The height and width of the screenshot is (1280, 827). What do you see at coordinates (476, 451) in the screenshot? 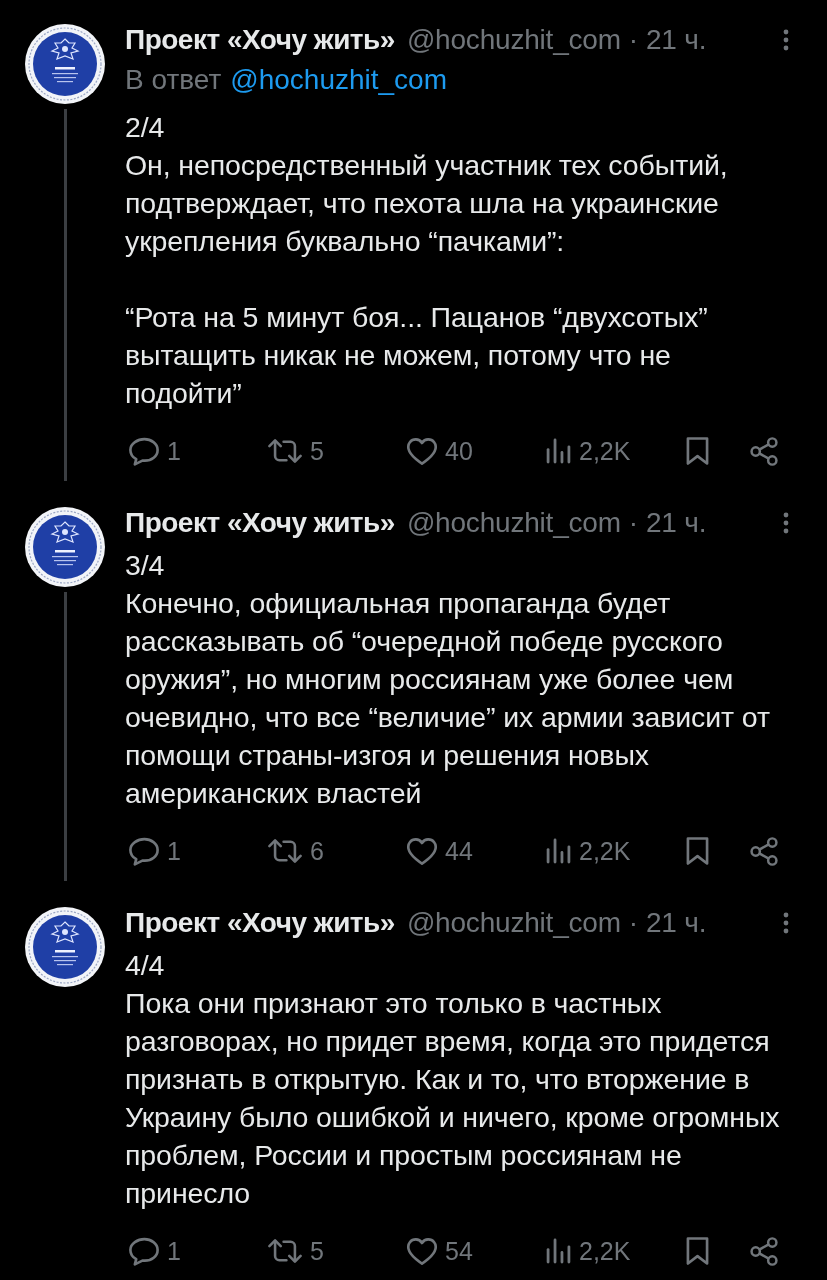
I see `like-button: 40` at bounding box center [476, 451].